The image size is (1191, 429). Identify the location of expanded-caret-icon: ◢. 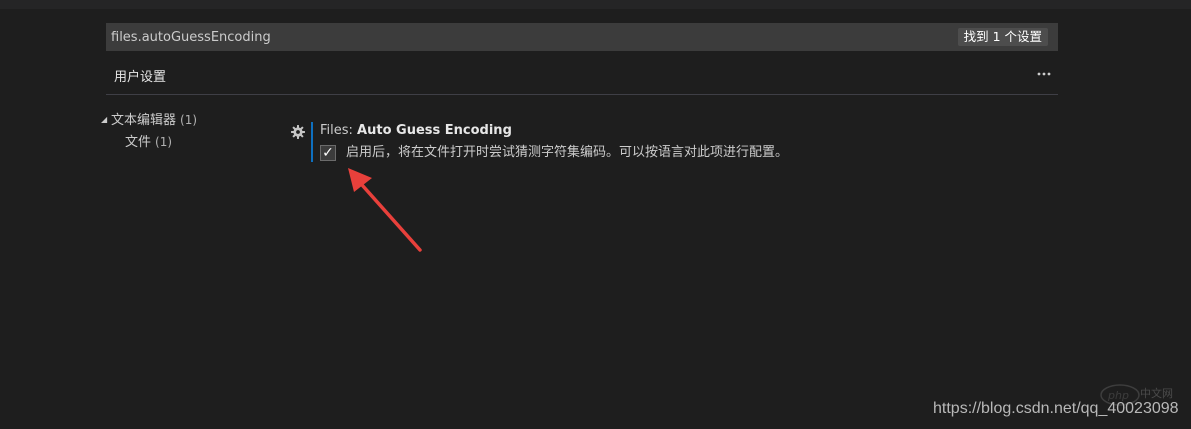
(104, 119).